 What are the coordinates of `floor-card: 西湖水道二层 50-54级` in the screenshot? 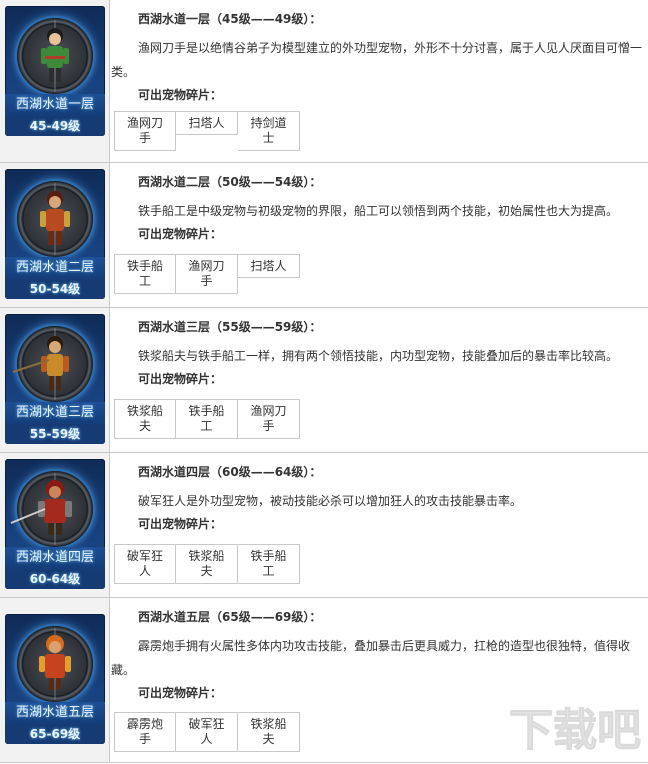 It's located at (55, 234).